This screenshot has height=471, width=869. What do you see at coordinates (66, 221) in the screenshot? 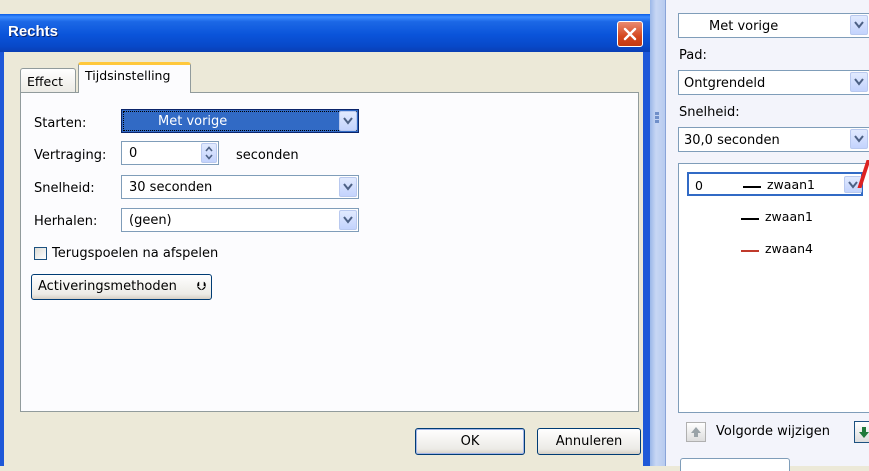
I see `herhalen-label: Herhalen:` at bounding box center [66, 221].